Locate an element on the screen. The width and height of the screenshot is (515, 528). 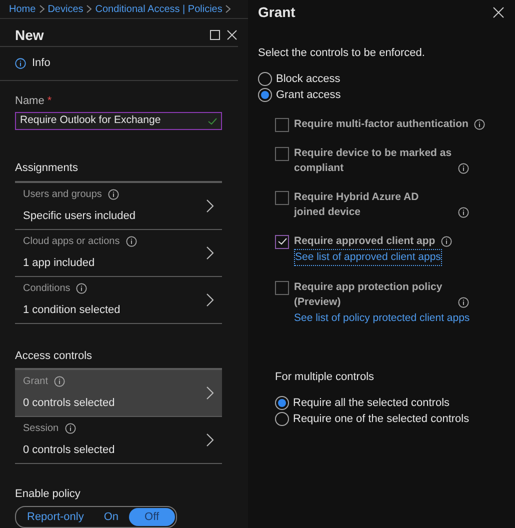
nav-item: Conditions 1 condition selected is located at coordinates (118, 300).